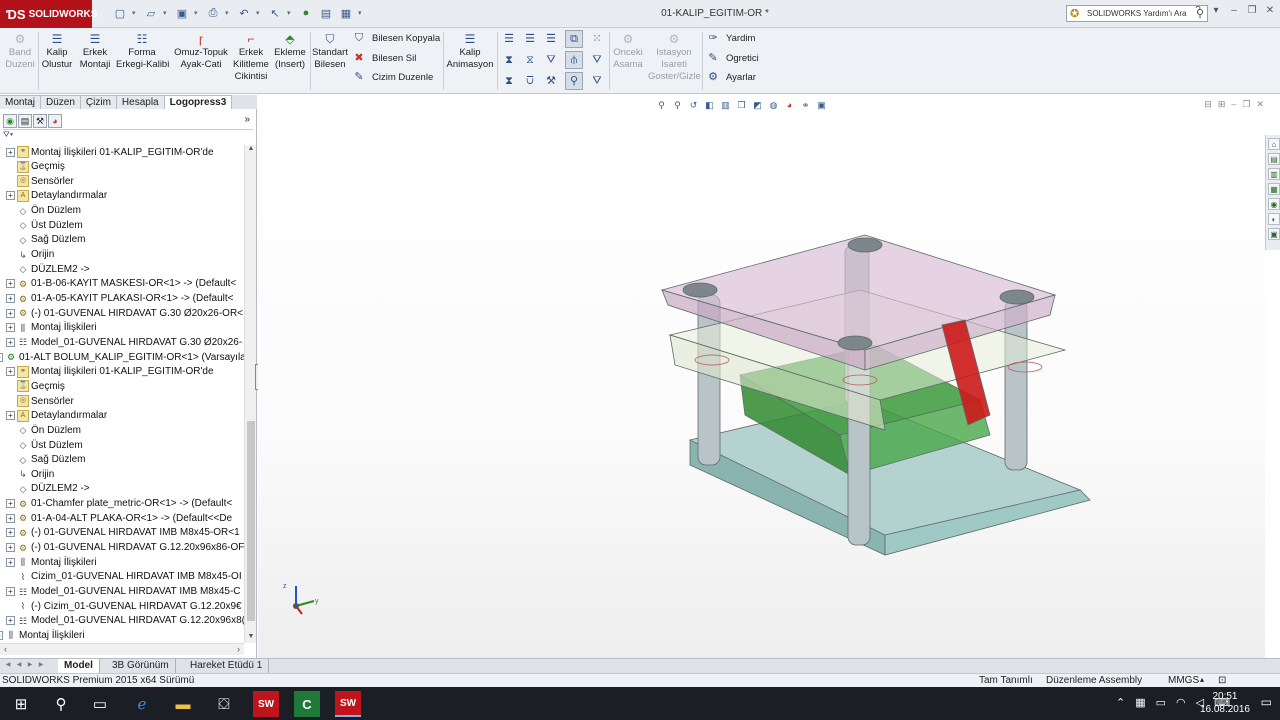 The width and height of the screenshot is (1280, 720). I want to click on configuration-manager-icon: ⚒, so click(40, 121).